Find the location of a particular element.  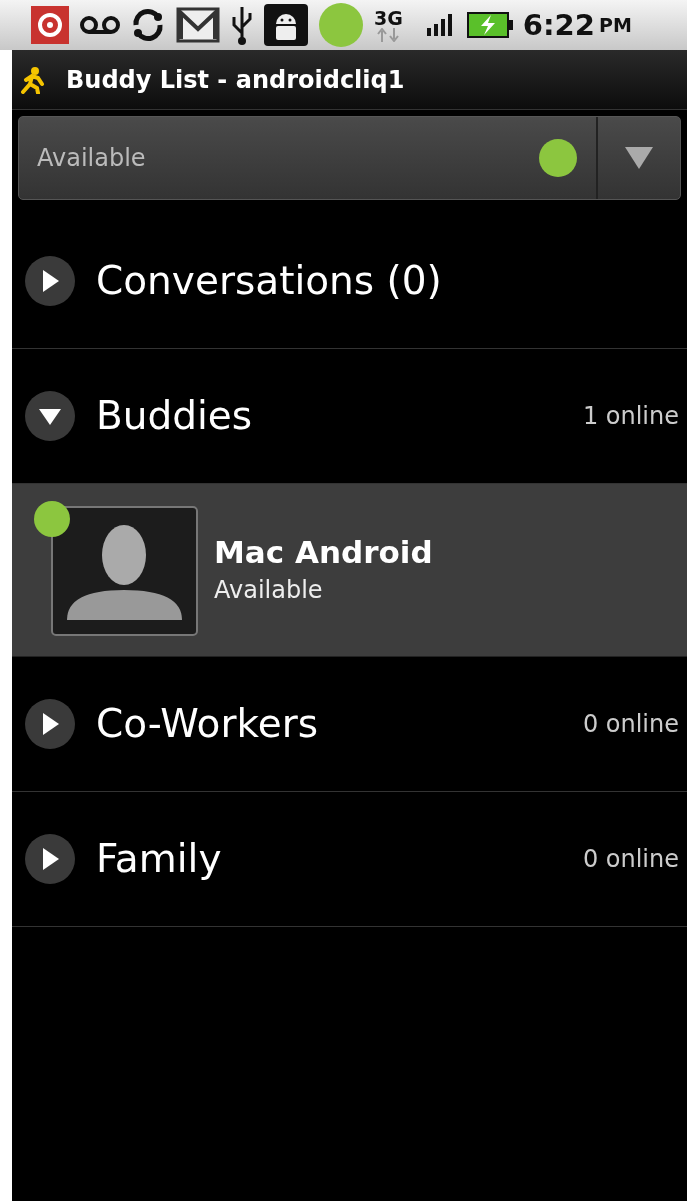

presence-dropdown: Available is located at coordinates (349, 158).